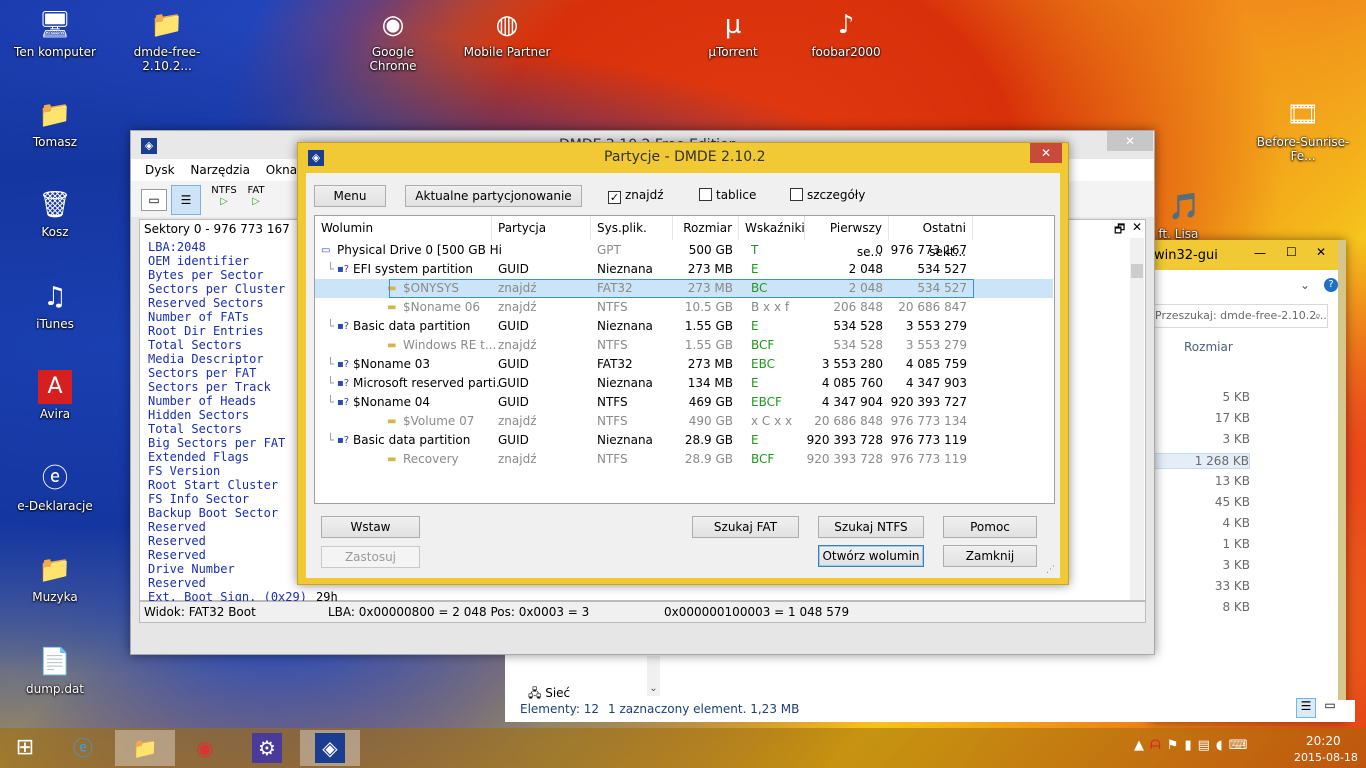 This screenshot has height=768, width=1366. I want to click on disk-view-button: ▭, so click(154, 200).